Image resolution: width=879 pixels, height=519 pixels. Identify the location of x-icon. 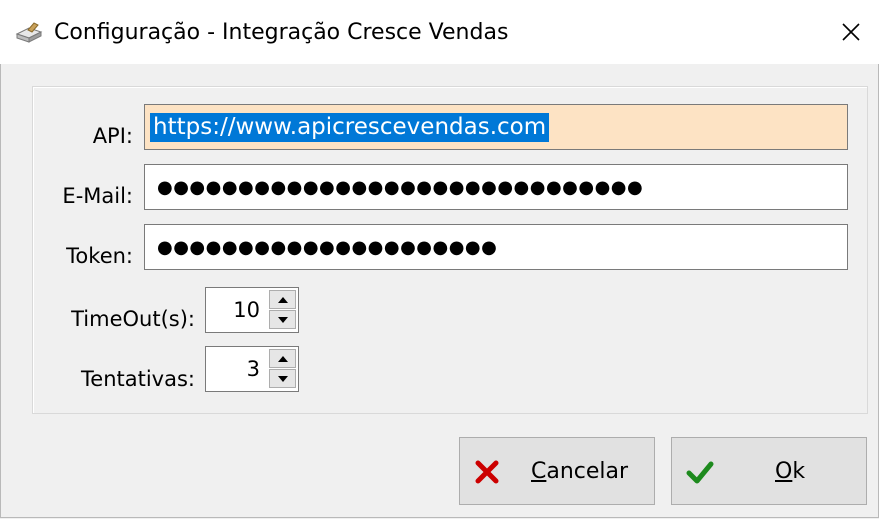
(487, 472).